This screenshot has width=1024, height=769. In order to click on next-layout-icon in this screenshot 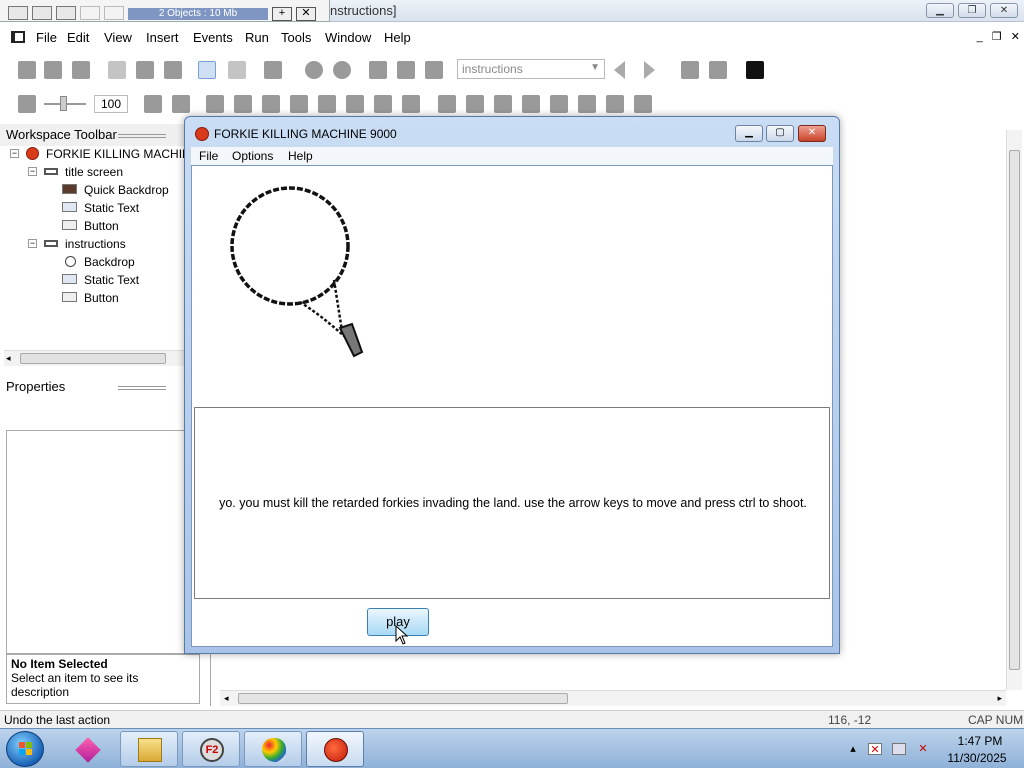, I will do `click(649, 70)`.